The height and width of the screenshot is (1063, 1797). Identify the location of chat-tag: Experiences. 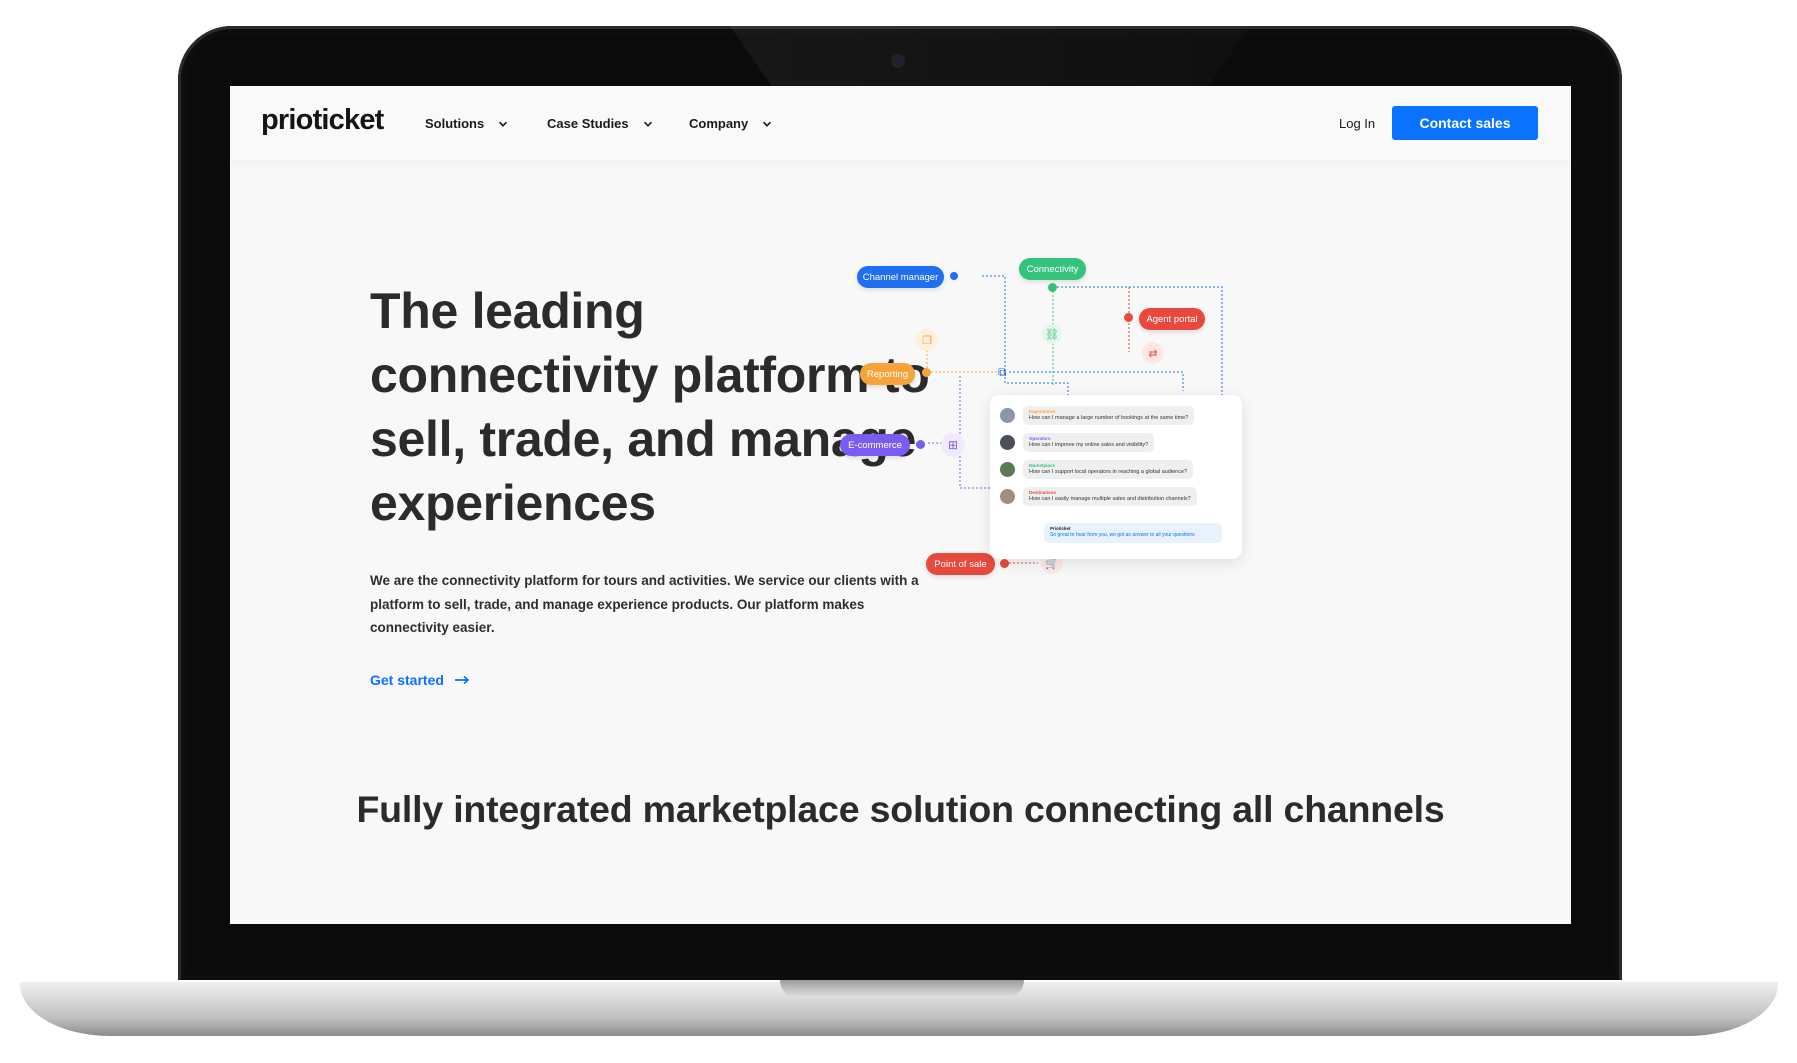
(1042, 411).